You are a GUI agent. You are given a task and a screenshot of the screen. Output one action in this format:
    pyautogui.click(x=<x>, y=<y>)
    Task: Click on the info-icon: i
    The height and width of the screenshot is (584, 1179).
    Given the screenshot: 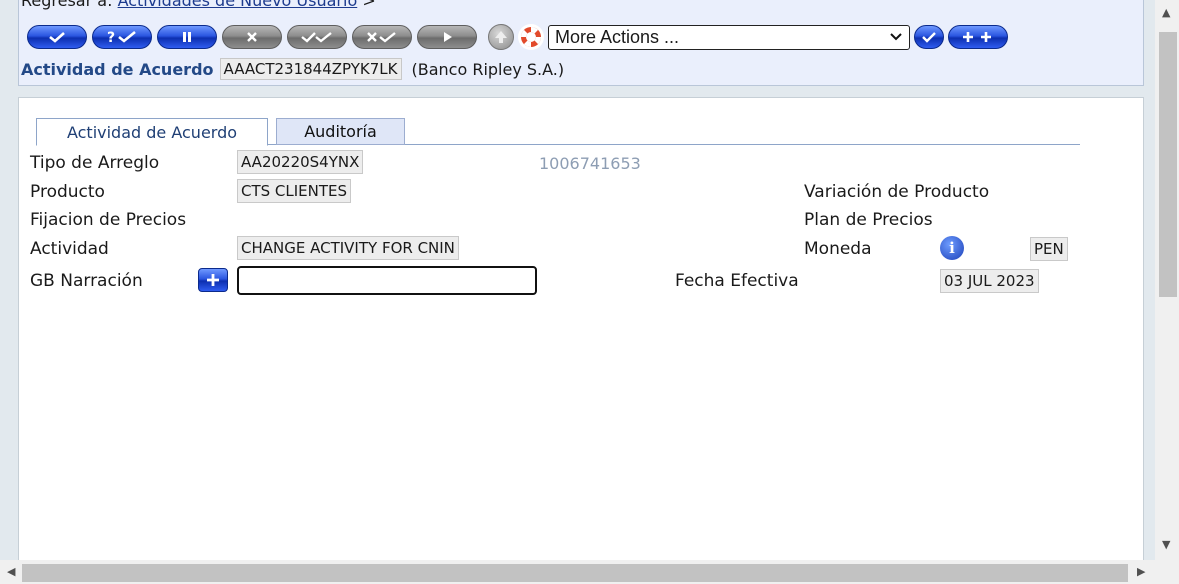 What is the action you would take?
    pyautogui.click(x=952, y=248)
    